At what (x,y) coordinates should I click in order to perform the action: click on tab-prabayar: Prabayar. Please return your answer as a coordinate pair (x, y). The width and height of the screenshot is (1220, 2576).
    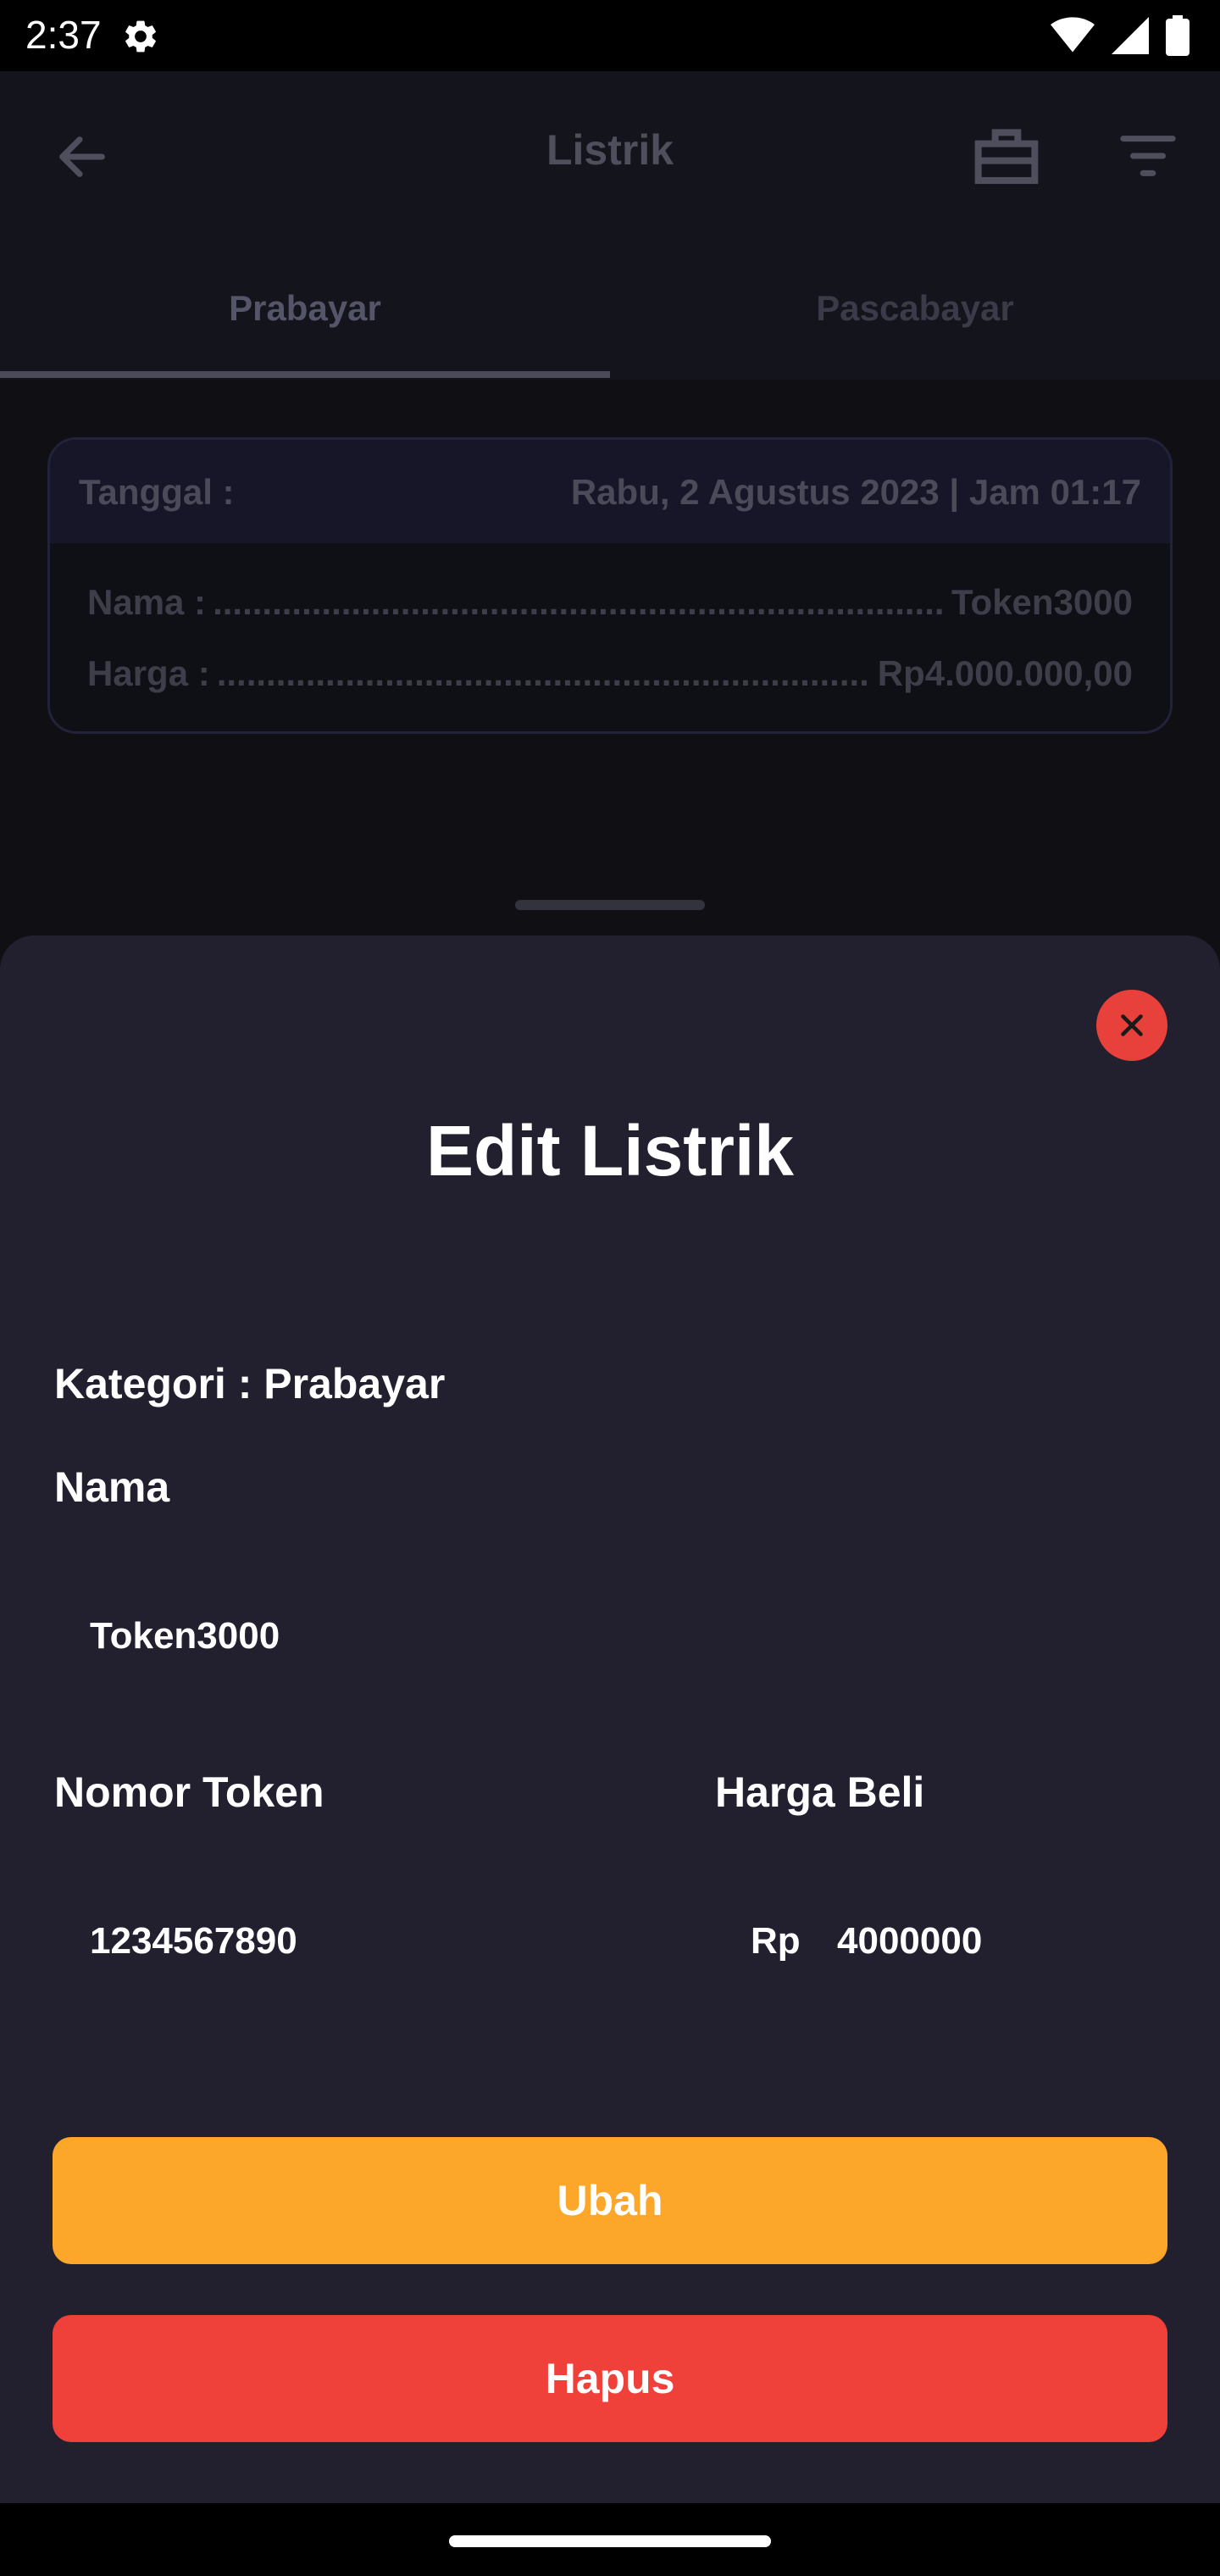
    Looking at the image, I should click on (305, 308).